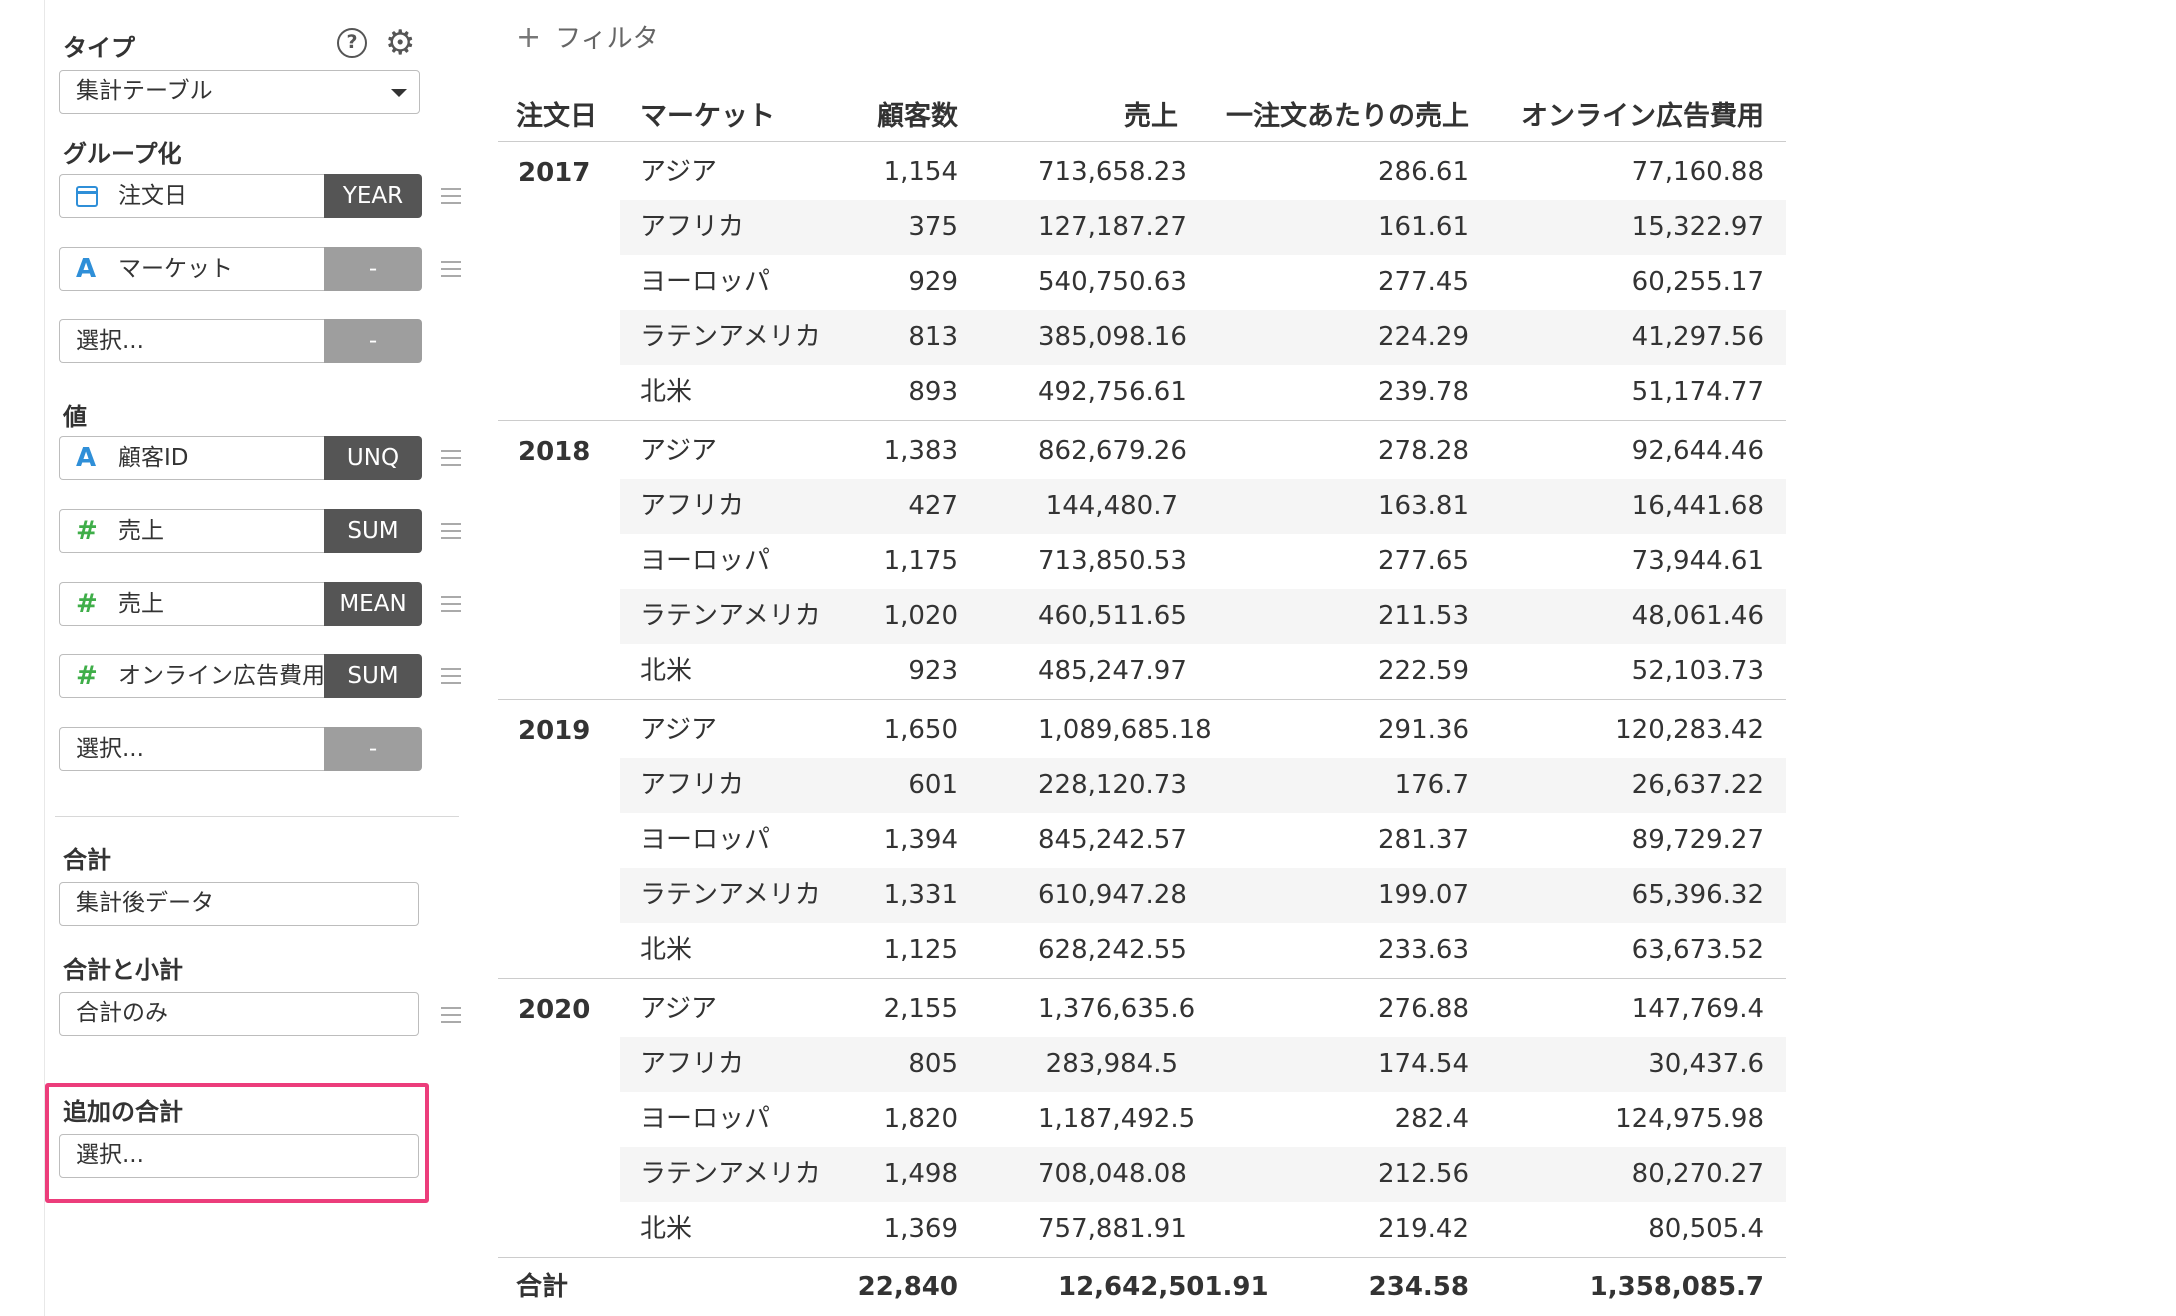 Image resolution: width=2176 pixels, height=1316 pixels. Describe the element at coordinates (1203, 840) in the screenshot. I see `table-row: ヨーロッパ 1,394 845,242.57 281.37 89,729.27` at that location.